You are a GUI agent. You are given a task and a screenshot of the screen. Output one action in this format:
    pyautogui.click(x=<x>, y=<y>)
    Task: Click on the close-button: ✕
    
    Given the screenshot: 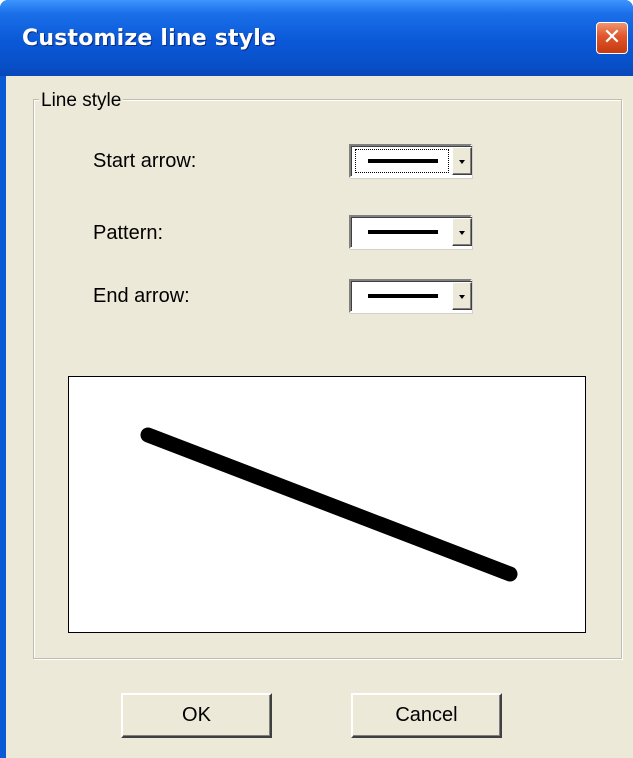 What is the action you would take?
    pyautogui.click(x=612, y=38)
    